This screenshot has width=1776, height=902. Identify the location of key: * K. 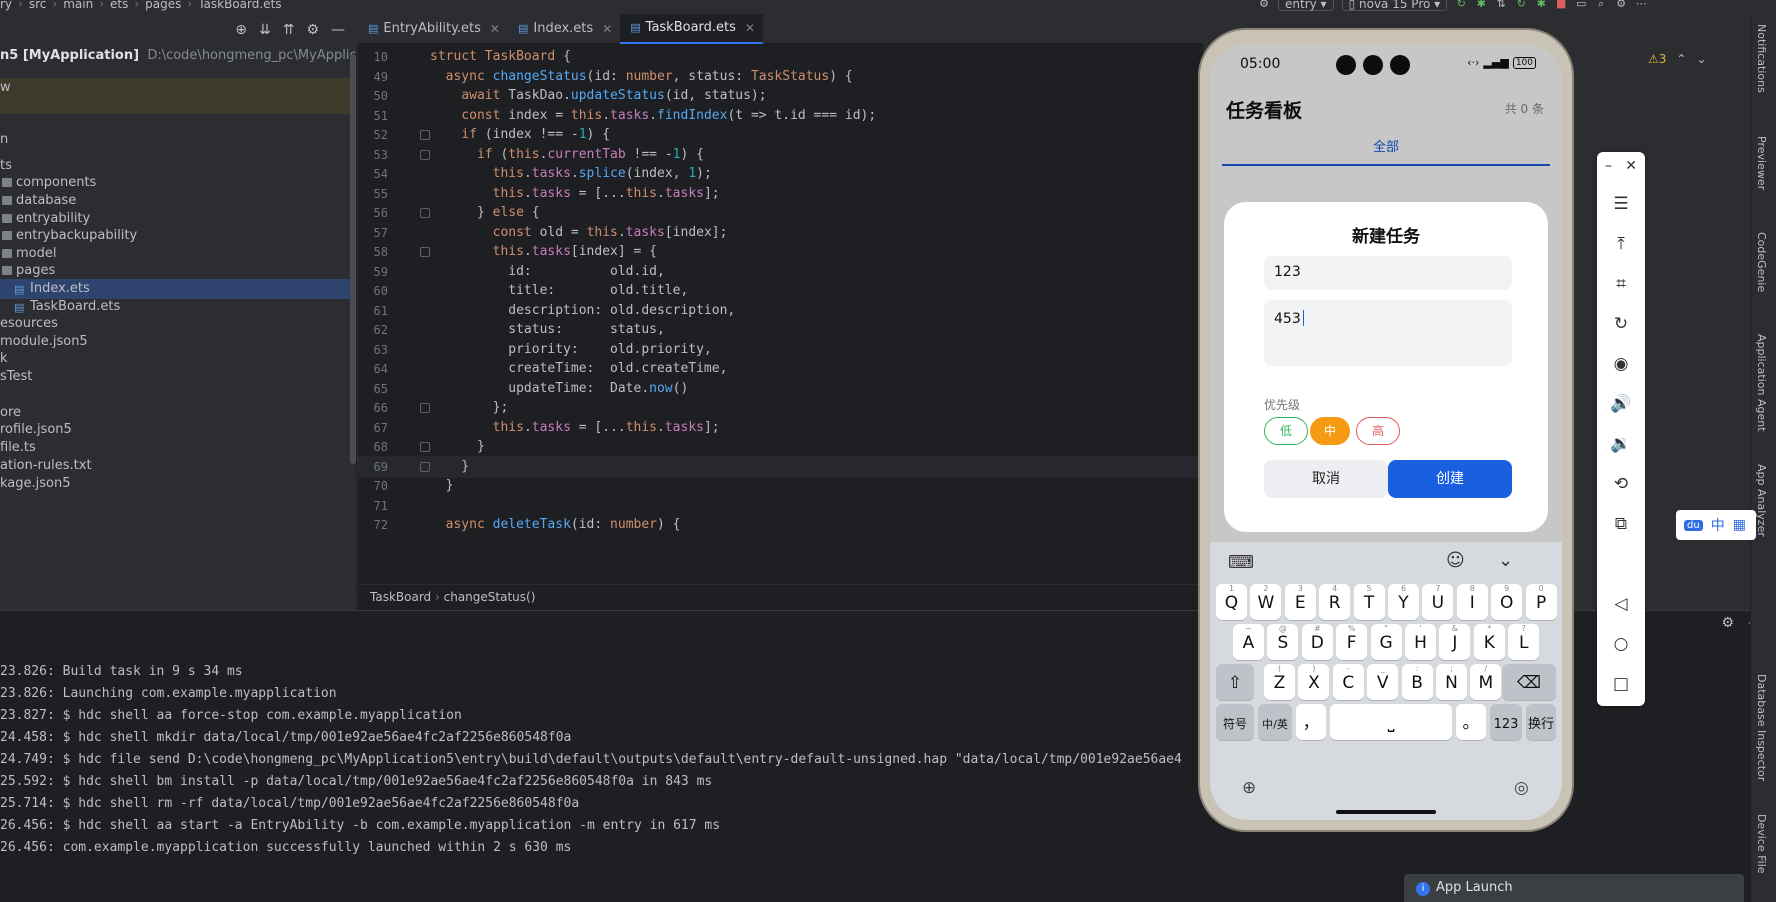
(1489, 642).